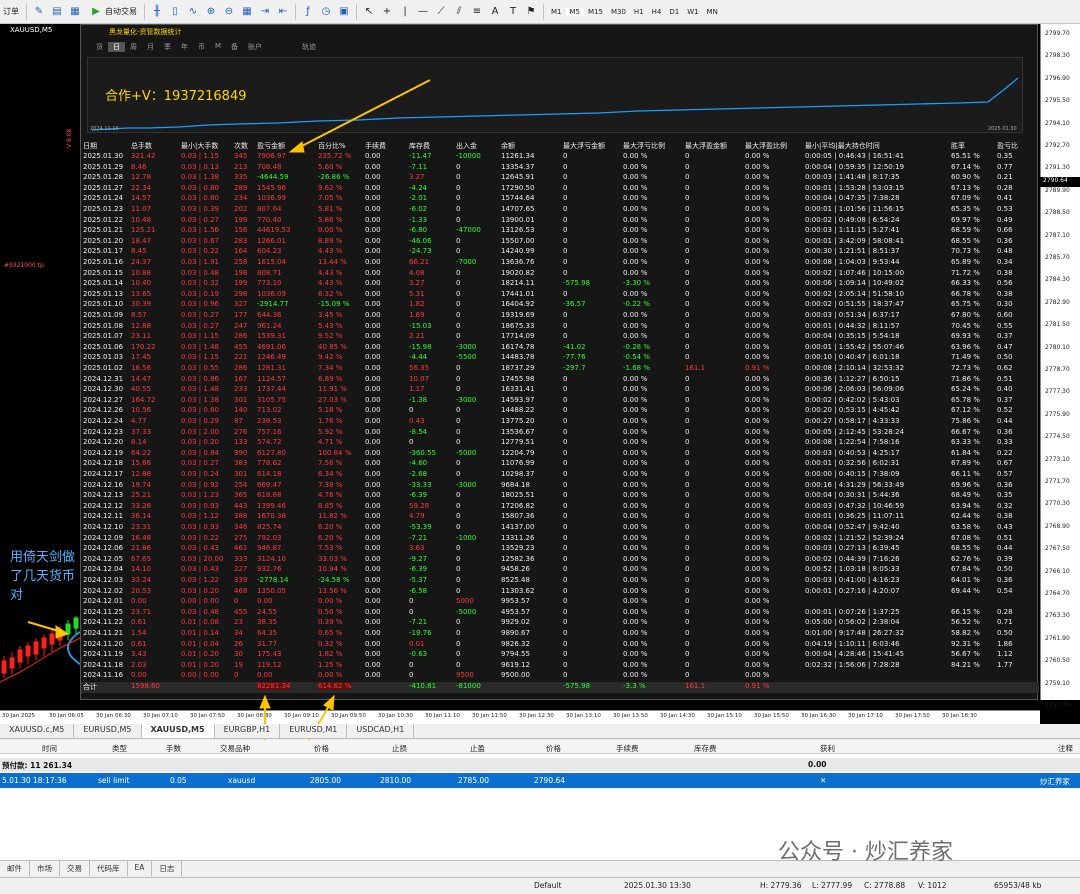  Describe the element at coordinates (531, 12) in the screenshot. I see `arrow-tool-icon: ⚑` at that location.